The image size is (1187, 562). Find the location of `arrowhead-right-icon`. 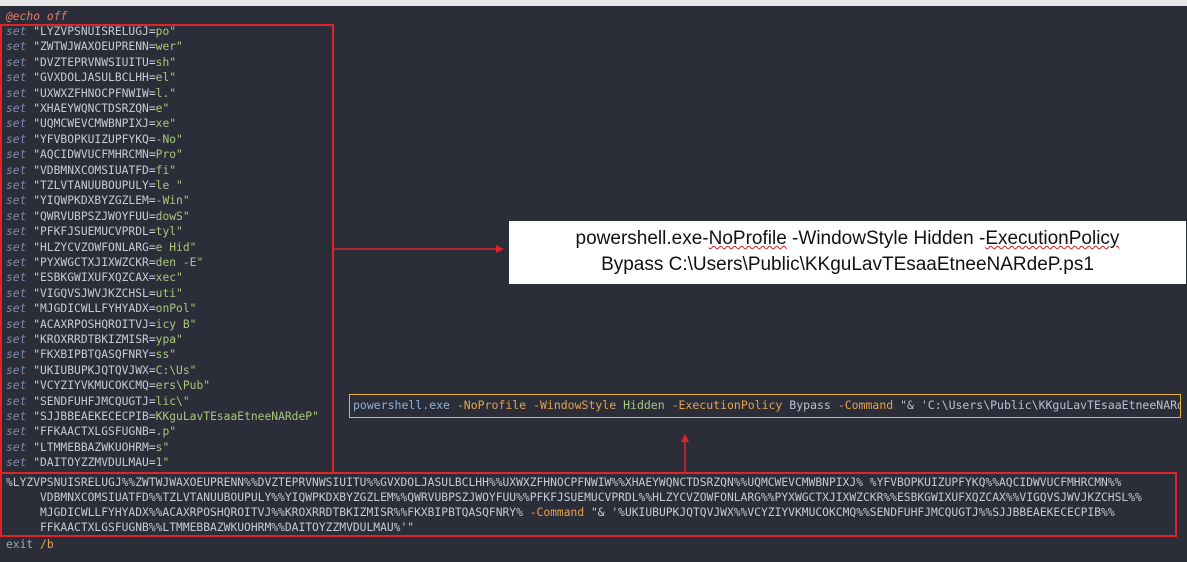

arrowhead-right-icon is located at coordinates (500, 249).